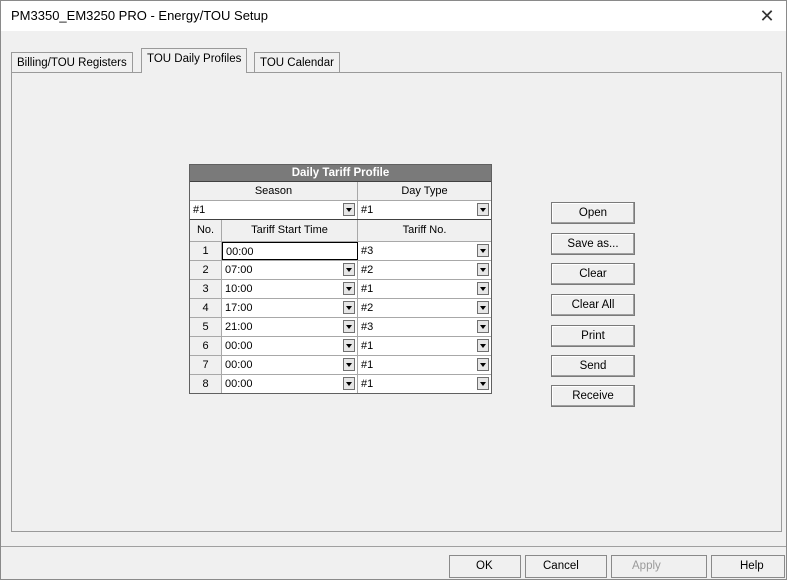  I want to click on row-number: 4, so click(206, 308).